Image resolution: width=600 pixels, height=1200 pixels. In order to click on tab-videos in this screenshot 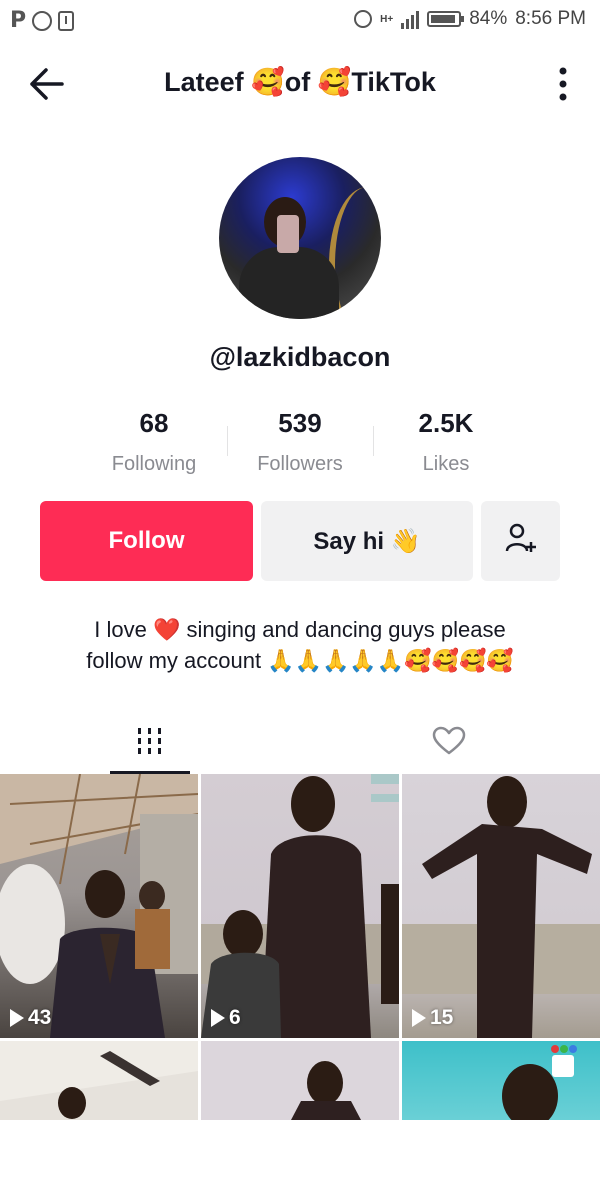, I will do `click(150, 746)`.